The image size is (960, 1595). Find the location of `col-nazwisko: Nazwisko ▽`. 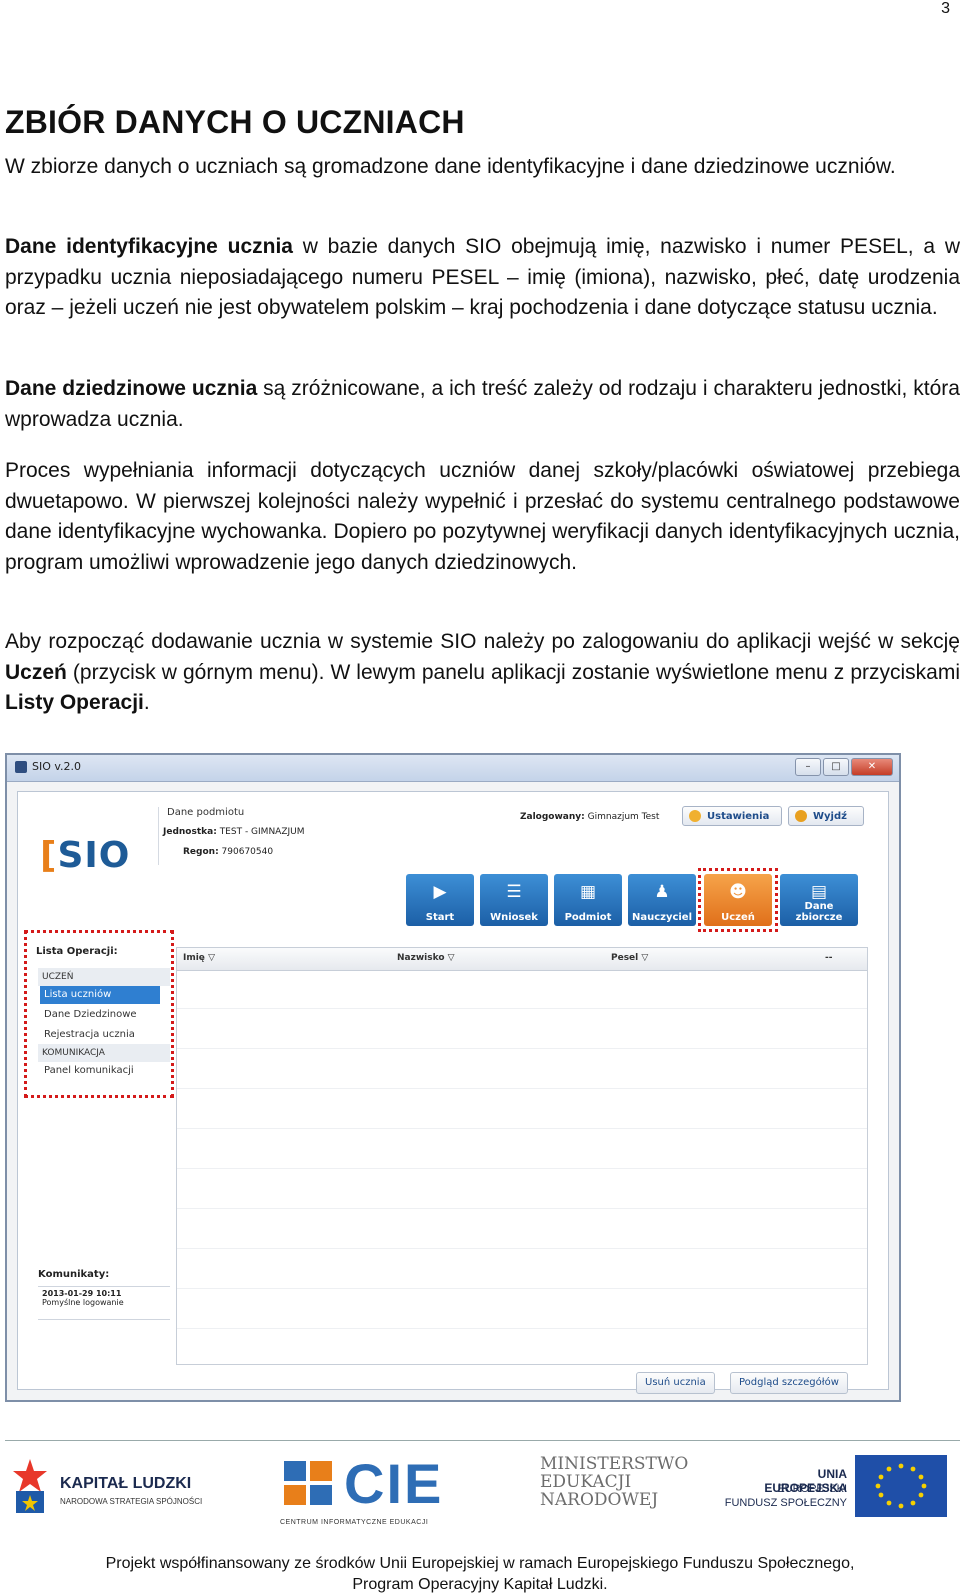

col-nazwisko: Nazwisko ▽ is located at coordinates (426, 958).